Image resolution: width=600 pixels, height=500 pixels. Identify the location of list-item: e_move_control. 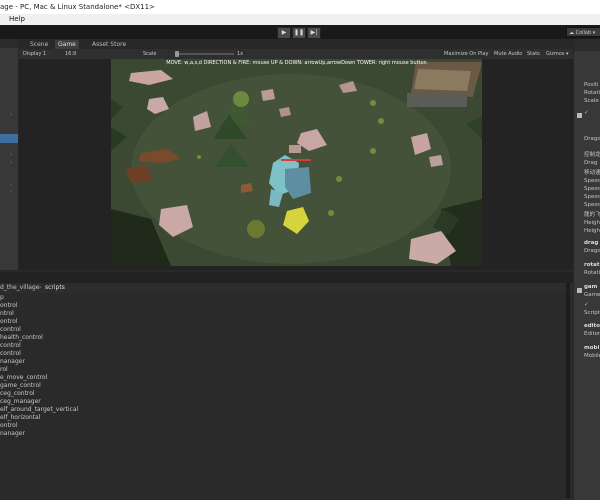
(23, 378).